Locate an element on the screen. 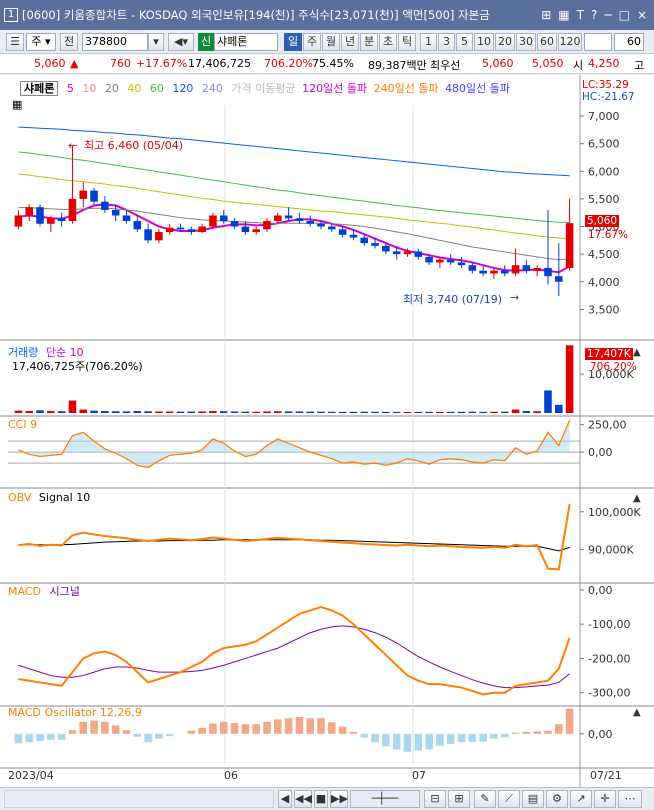 This screenshot has width=654, height=810. forward-icon: ▶▶ is located at coordinates (339, 799).